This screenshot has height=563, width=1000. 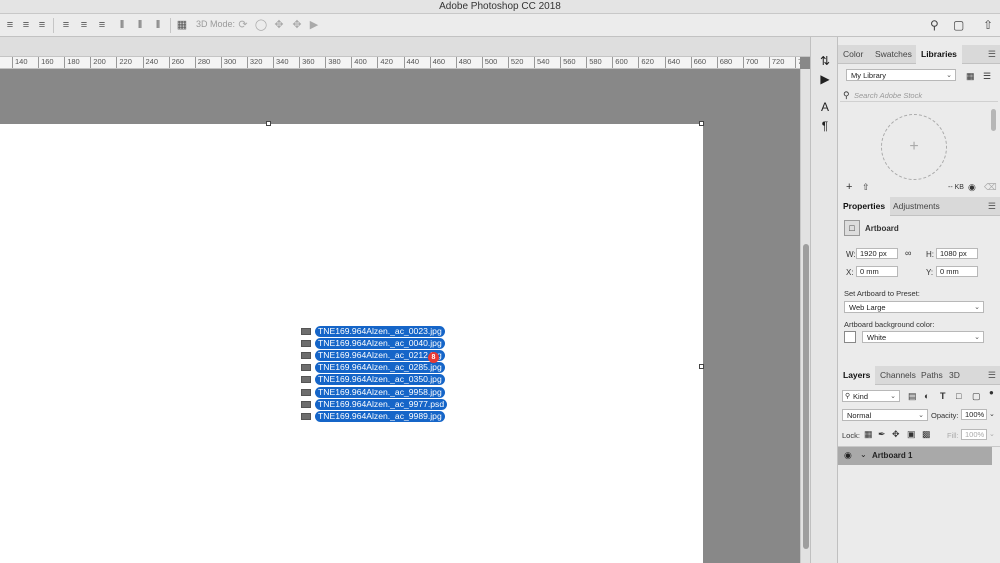 What do you see at coordinates (988, 25) in the screenshot?
I see `share-icon: ⇧` at bounding box center [988, 25].